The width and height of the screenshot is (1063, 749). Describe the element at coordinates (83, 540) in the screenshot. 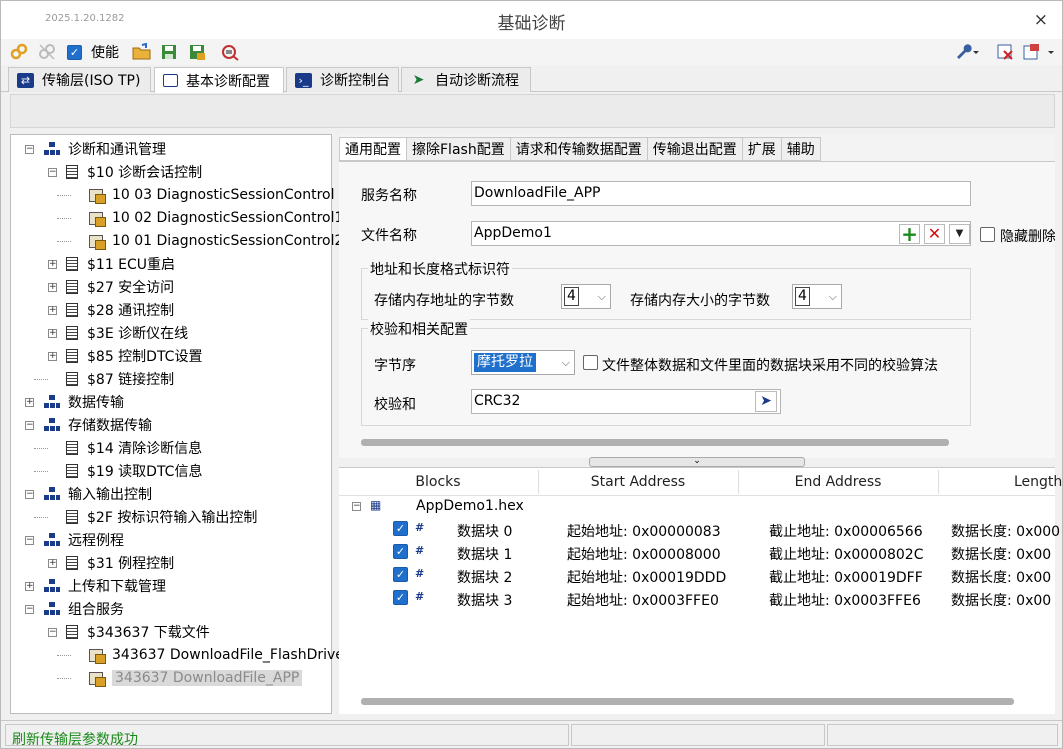

I see `tree-node: 远程例程` at that location.